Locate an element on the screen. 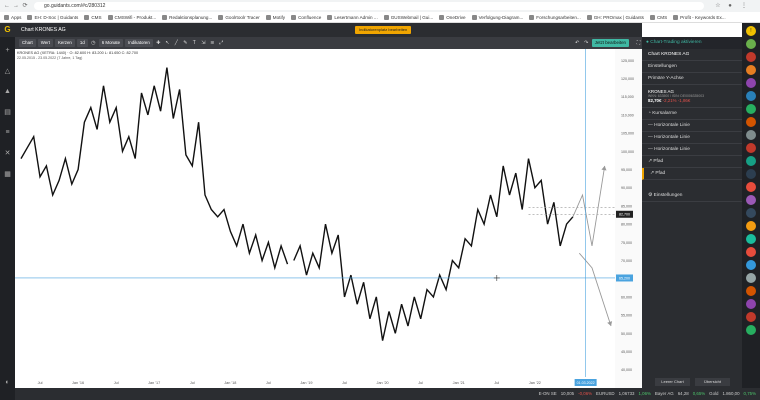 This screenshot has height=400, width=760. reload-icon: ⟳ is located at coordinates (25, 6).